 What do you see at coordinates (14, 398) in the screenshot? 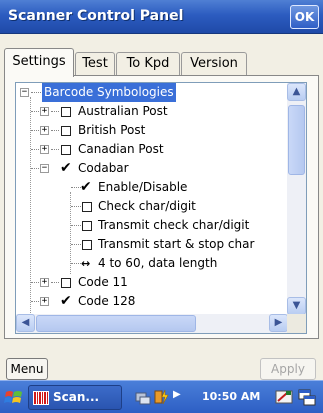
I see `windows-start-icon` at bounding box center [14, 398].